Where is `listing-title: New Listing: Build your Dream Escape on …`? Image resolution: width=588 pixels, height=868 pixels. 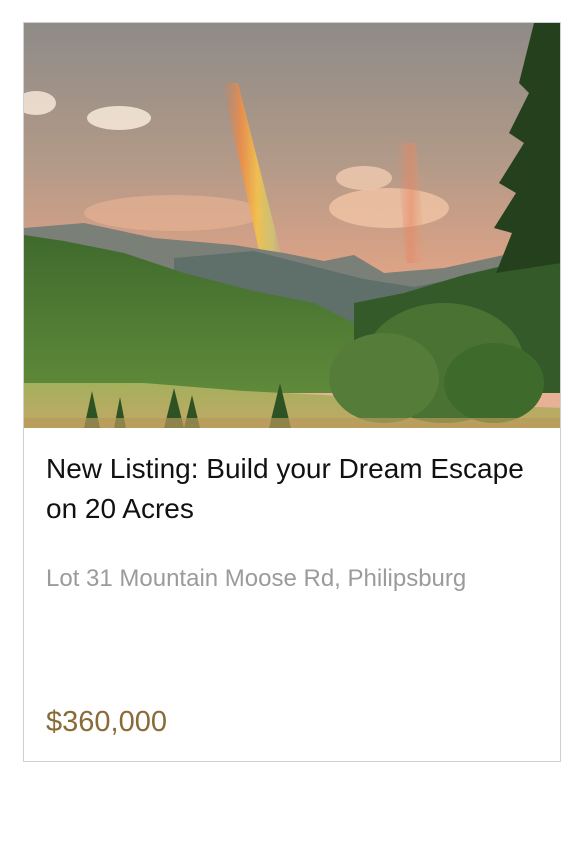 listing-title: New Listing: Build your Dream Escape on … is located at coordinates (291, 489).